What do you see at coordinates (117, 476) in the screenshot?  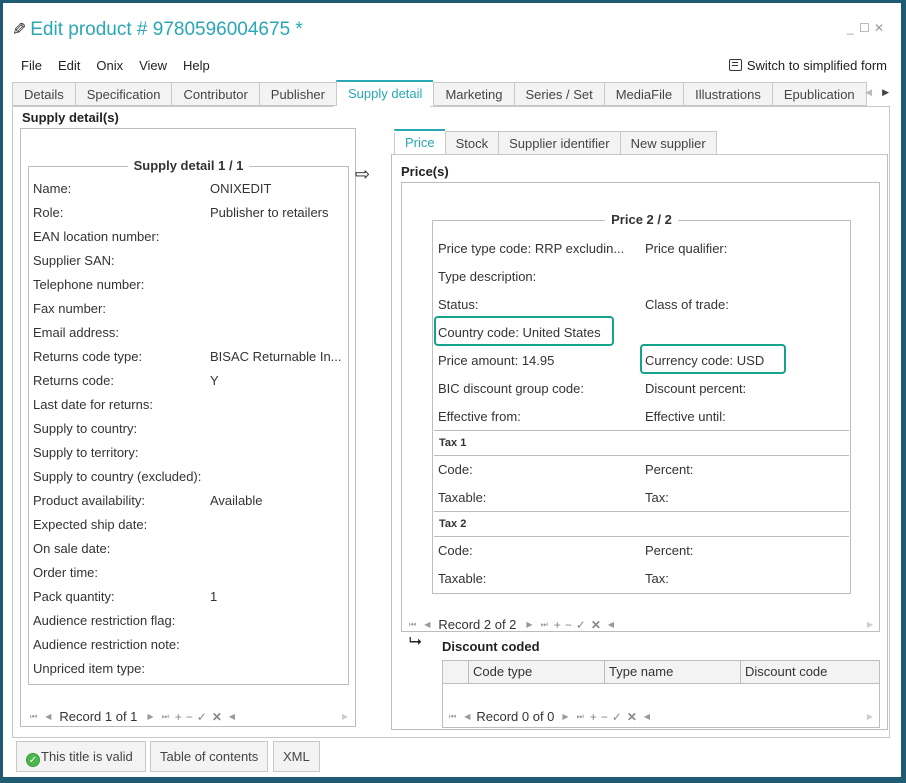 I see `supply-field-label: Supply to country (excluded):` at bounding box center [117, 476].